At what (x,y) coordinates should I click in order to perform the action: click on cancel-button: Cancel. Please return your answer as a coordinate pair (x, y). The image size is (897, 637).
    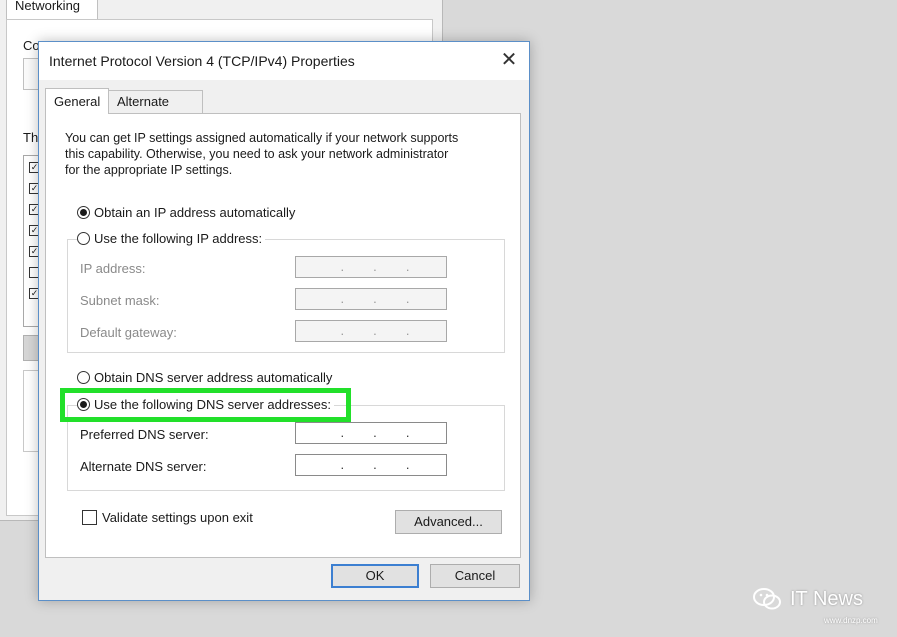
    Looking at the image, I should click on (475, 576).